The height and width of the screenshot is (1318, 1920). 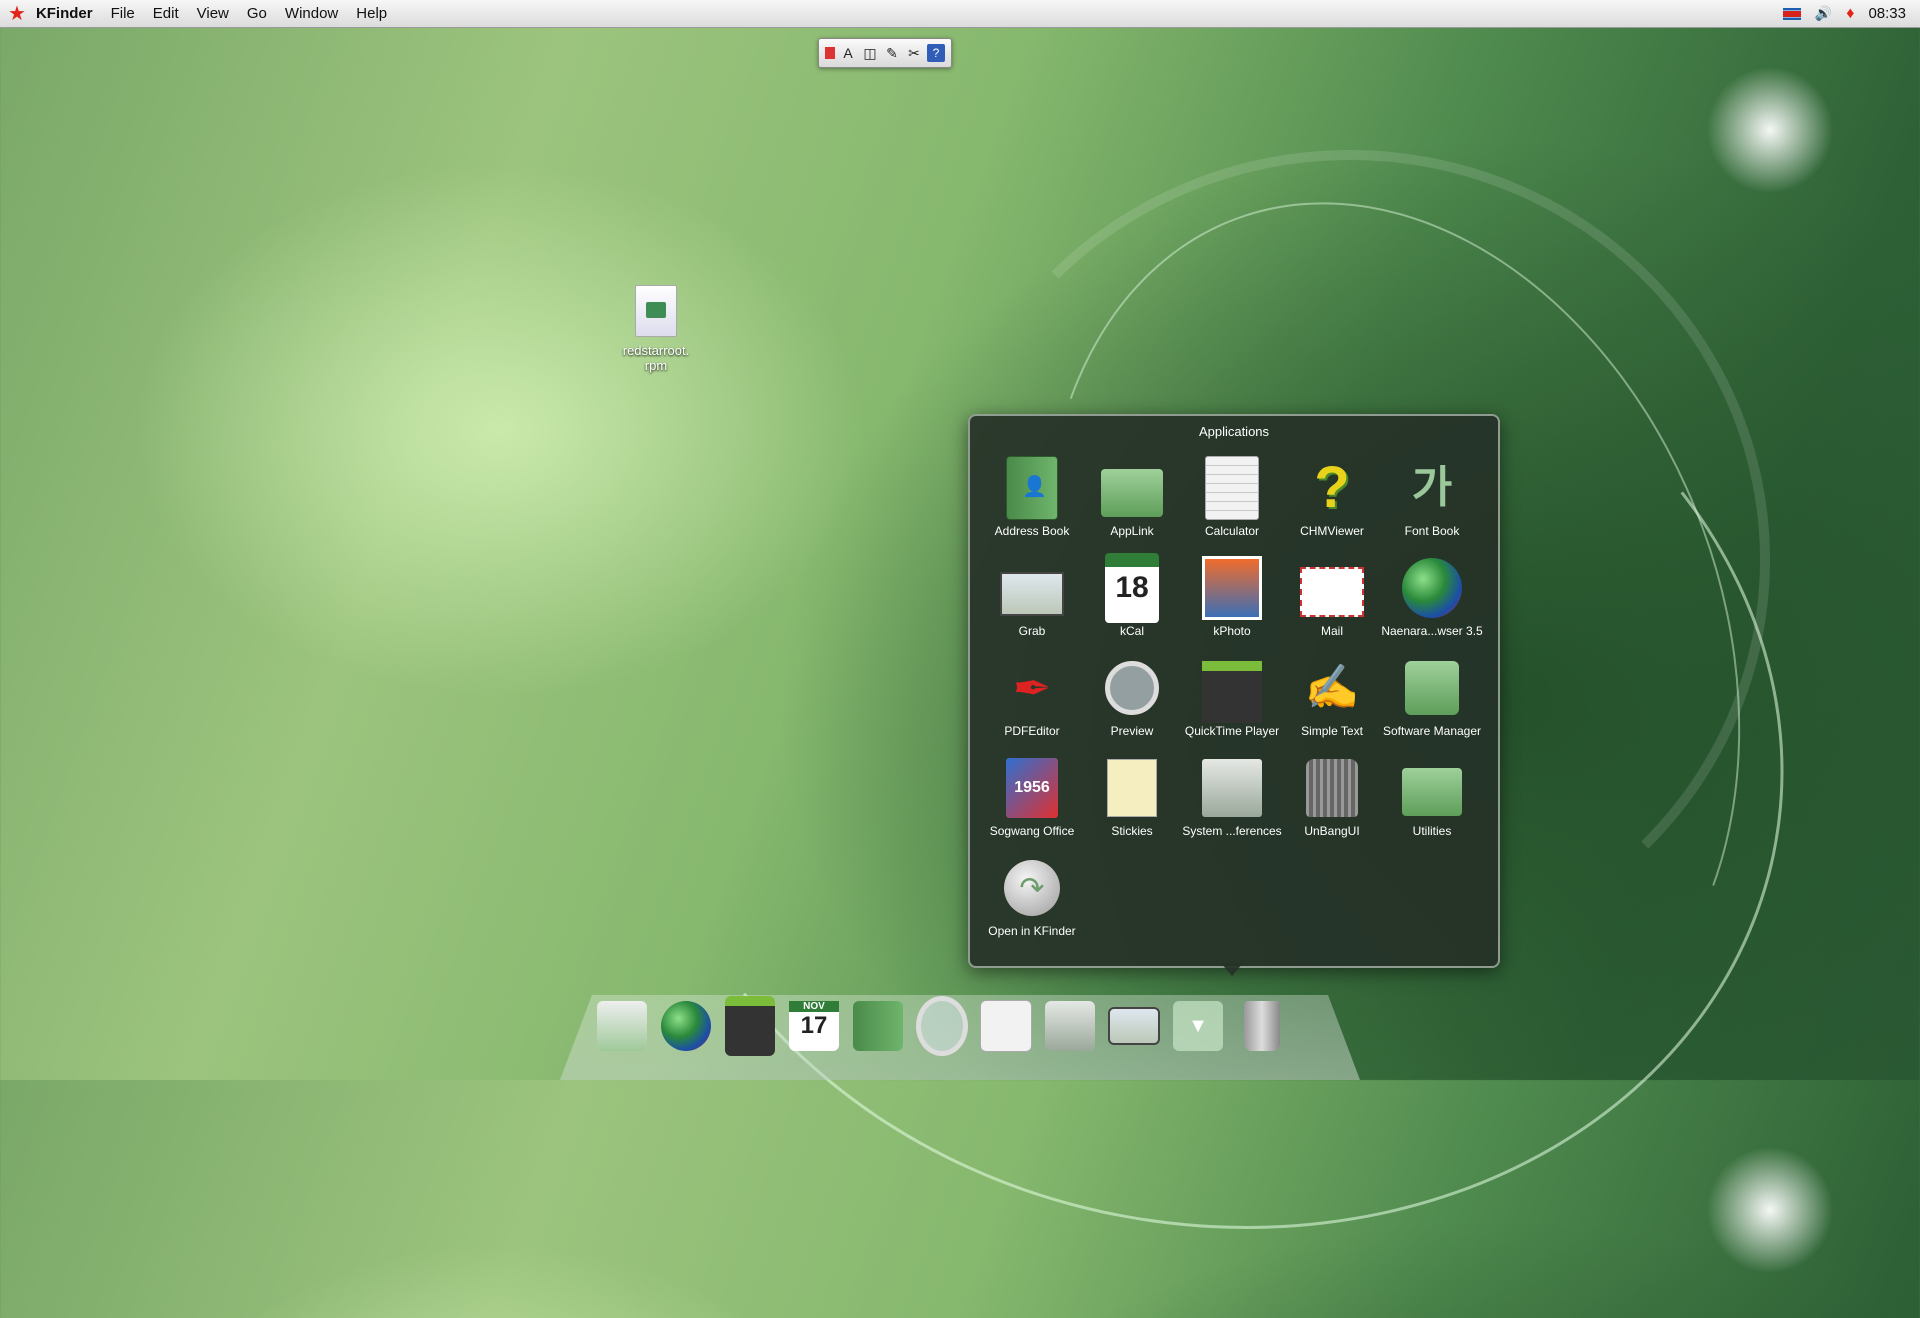 I want to click on app-pdfeditor: ✒ PDFEditor, so click(x=1032, y=706).